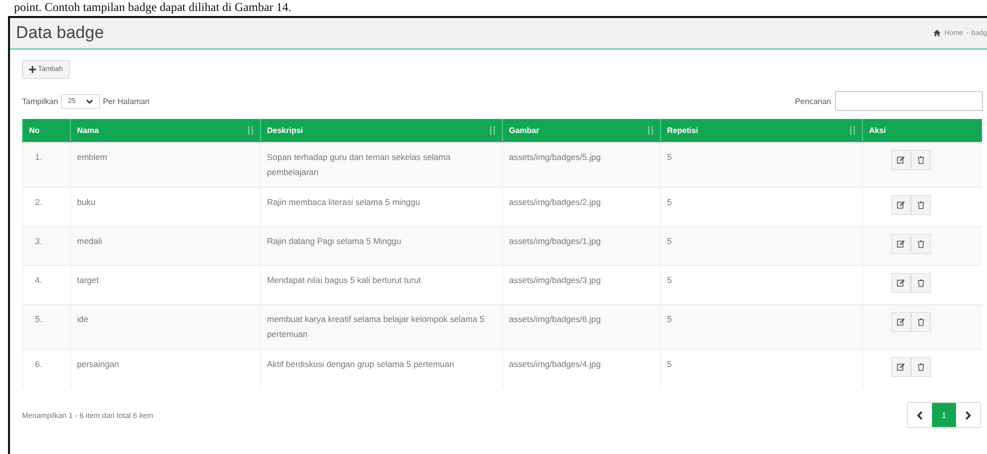 This screenshot has height=454, width=987. I want to click on column-header: Nama, so click(165, 130).